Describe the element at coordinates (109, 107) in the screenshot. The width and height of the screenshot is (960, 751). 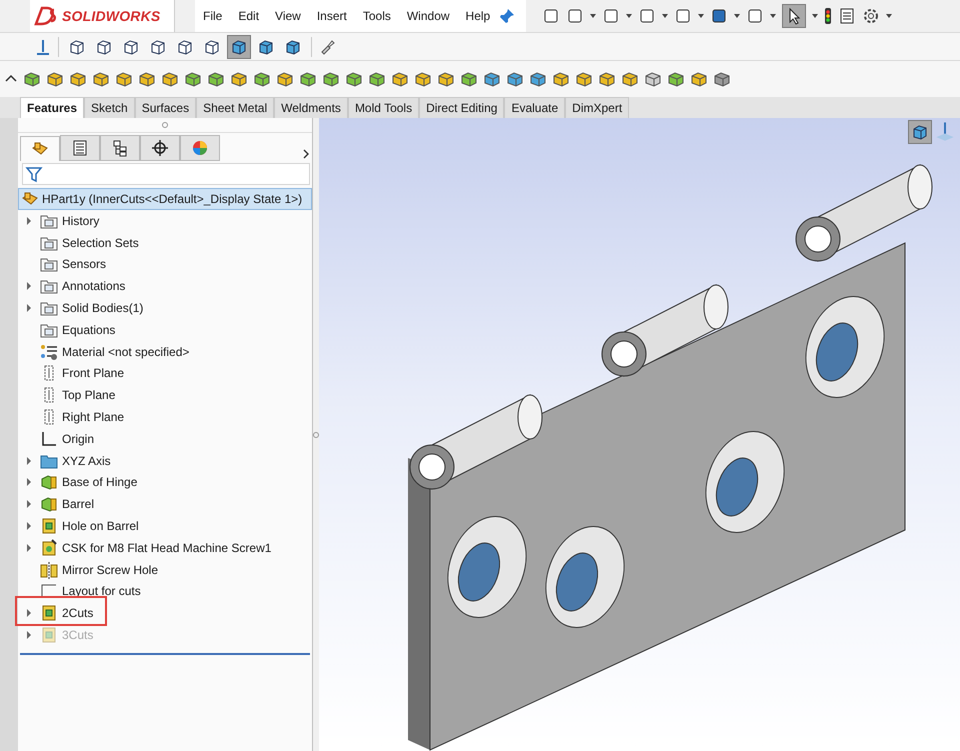
I see `command-tab: Sketch` at that location.